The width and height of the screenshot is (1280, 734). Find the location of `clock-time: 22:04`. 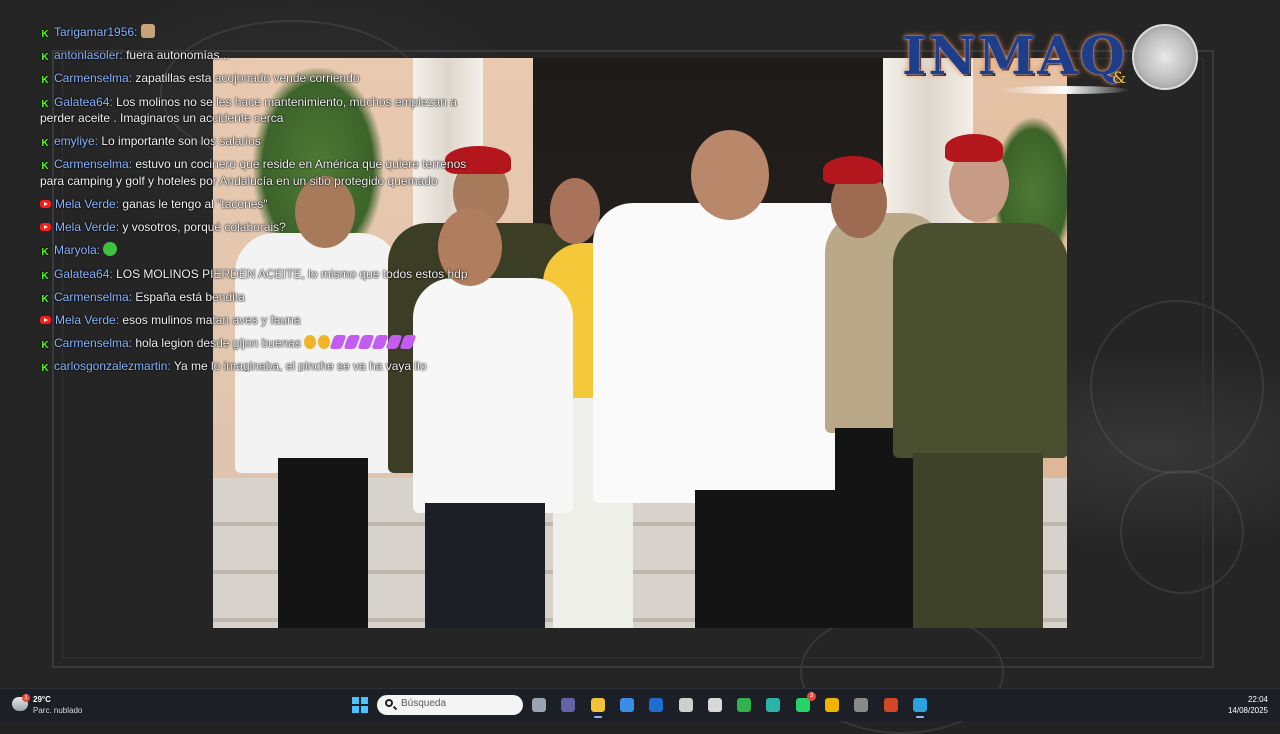

clock-time: 22:04 is located at coordinates (1257, 699).